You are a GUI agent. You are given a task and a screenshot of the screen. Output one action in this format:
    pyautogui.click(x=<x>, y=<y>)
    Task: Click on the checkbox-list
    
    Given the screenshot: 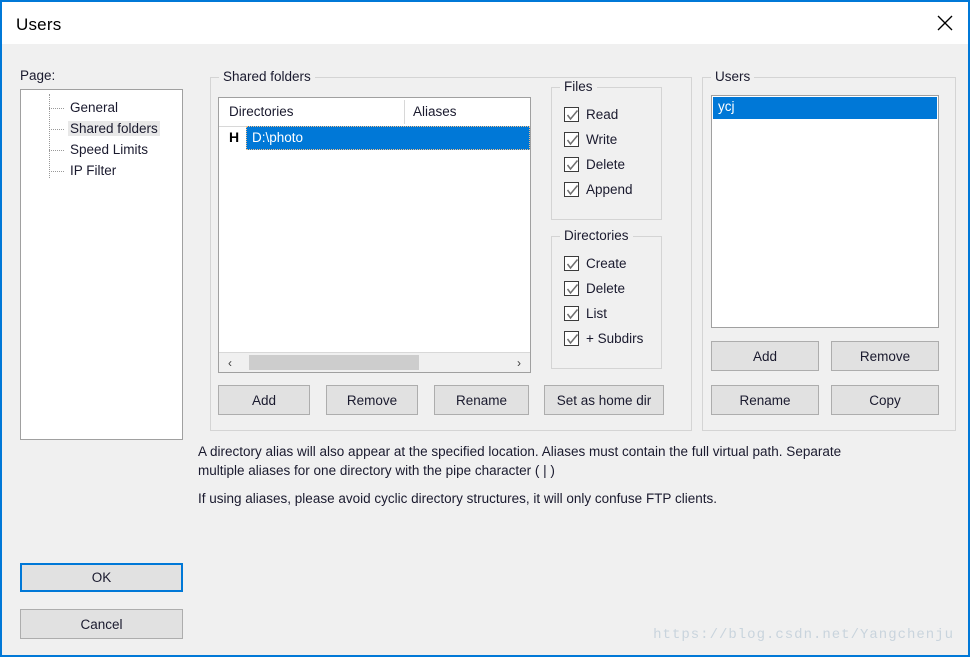 What is the action you would take?
    pyautogui.click(x=571, y=313)
    